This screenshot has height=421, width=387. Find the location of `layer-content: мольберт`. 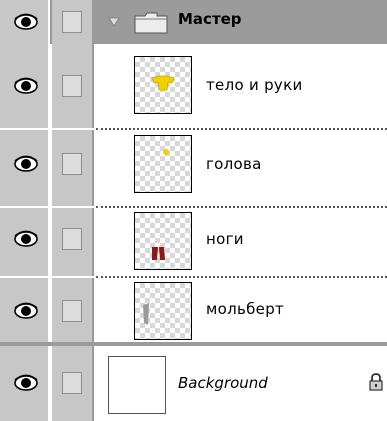

layer-content: мольберт is located at coordinates (241, 310).